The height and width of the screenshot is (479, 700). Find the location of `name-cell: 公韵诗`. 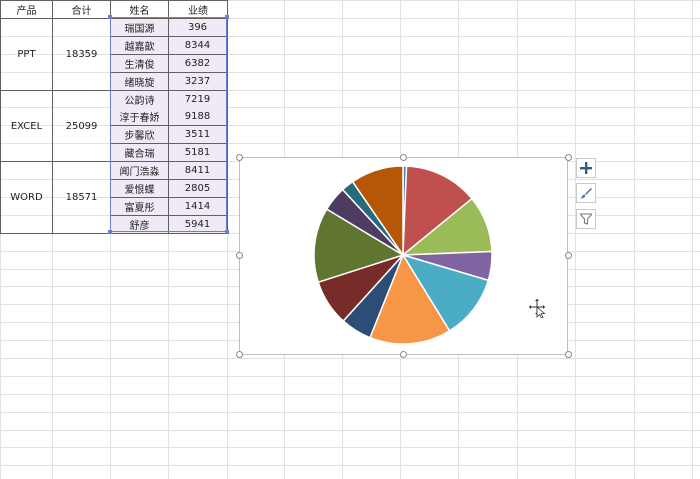

name-cell: 公韵诗 is located at coordinates (139, 99).